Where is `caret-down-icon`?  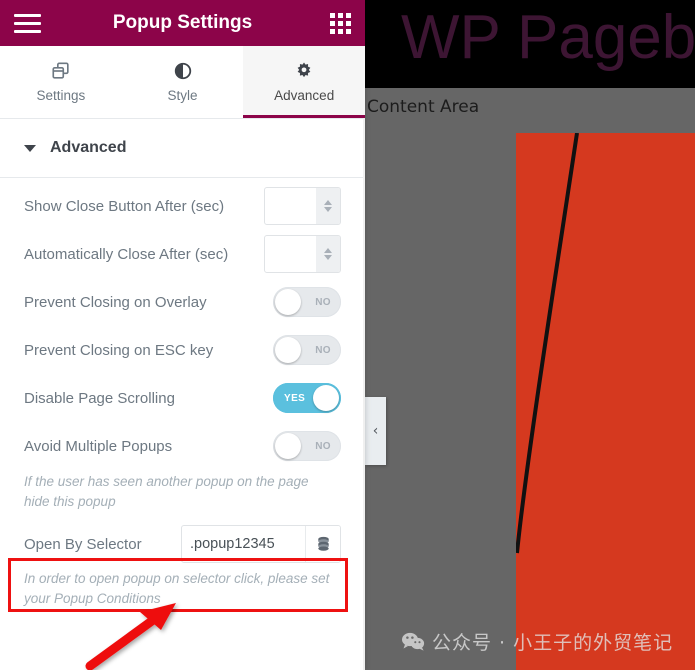 caret-down-icon is located at coordinates (30, 148).